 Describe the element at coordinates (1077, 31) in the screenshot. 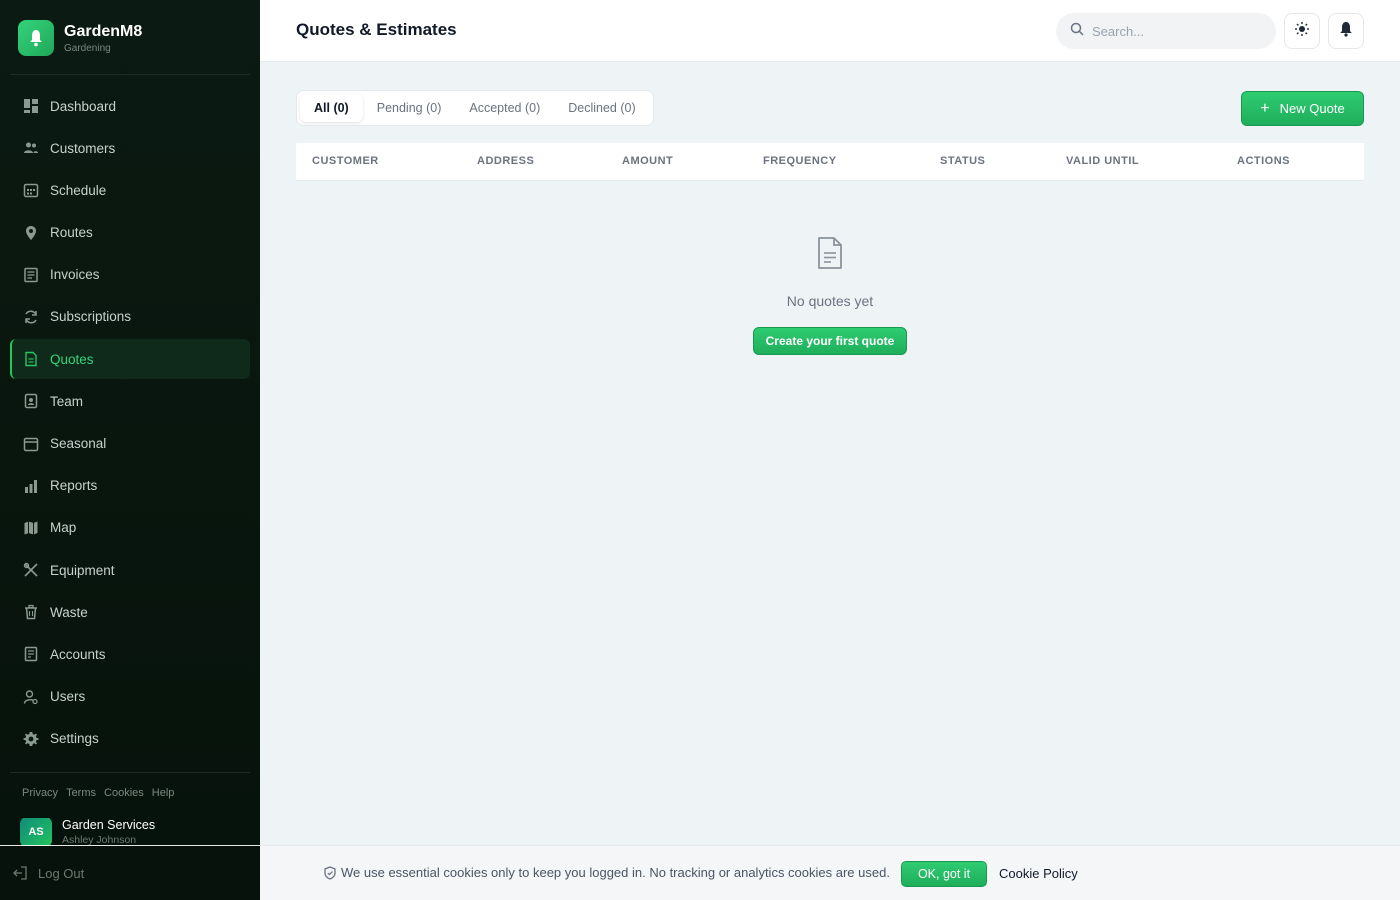

I see `search-icon` at that location.